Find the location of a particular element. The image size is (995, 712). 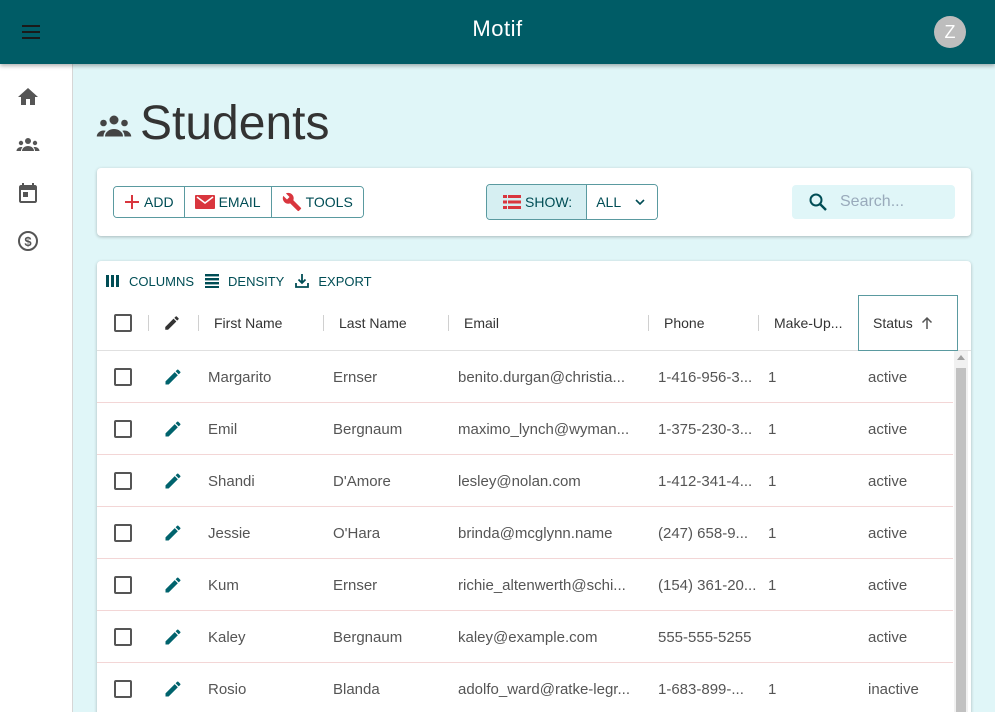

export-label: EXPORT is located at coordinates (345, 281).